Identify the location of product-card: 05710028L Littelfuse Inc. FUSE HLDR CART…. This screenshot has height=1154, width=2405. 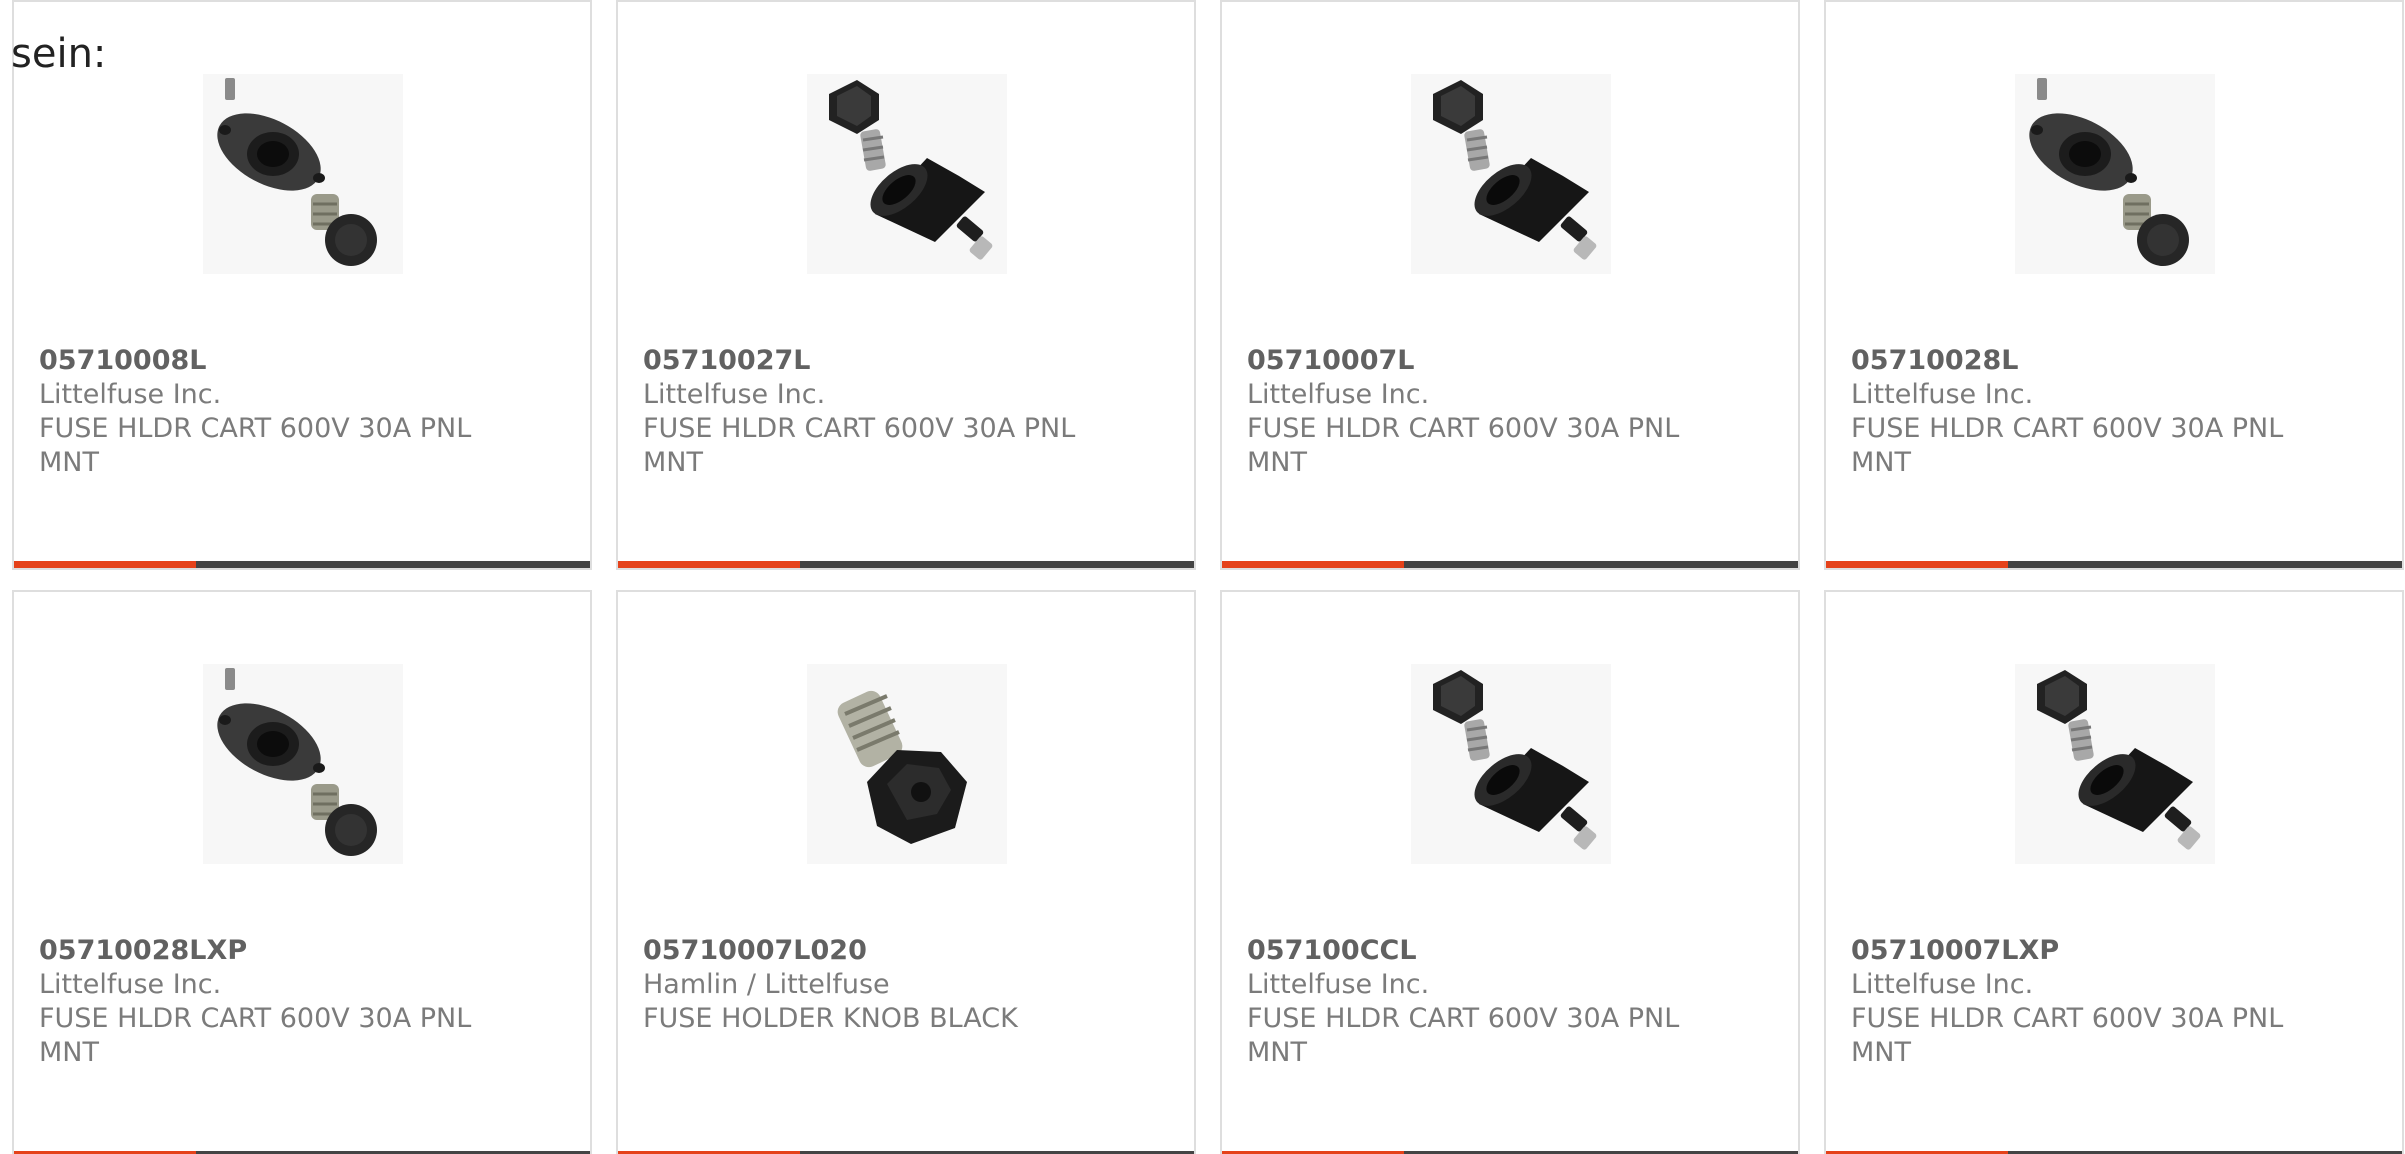
(2114, 285).